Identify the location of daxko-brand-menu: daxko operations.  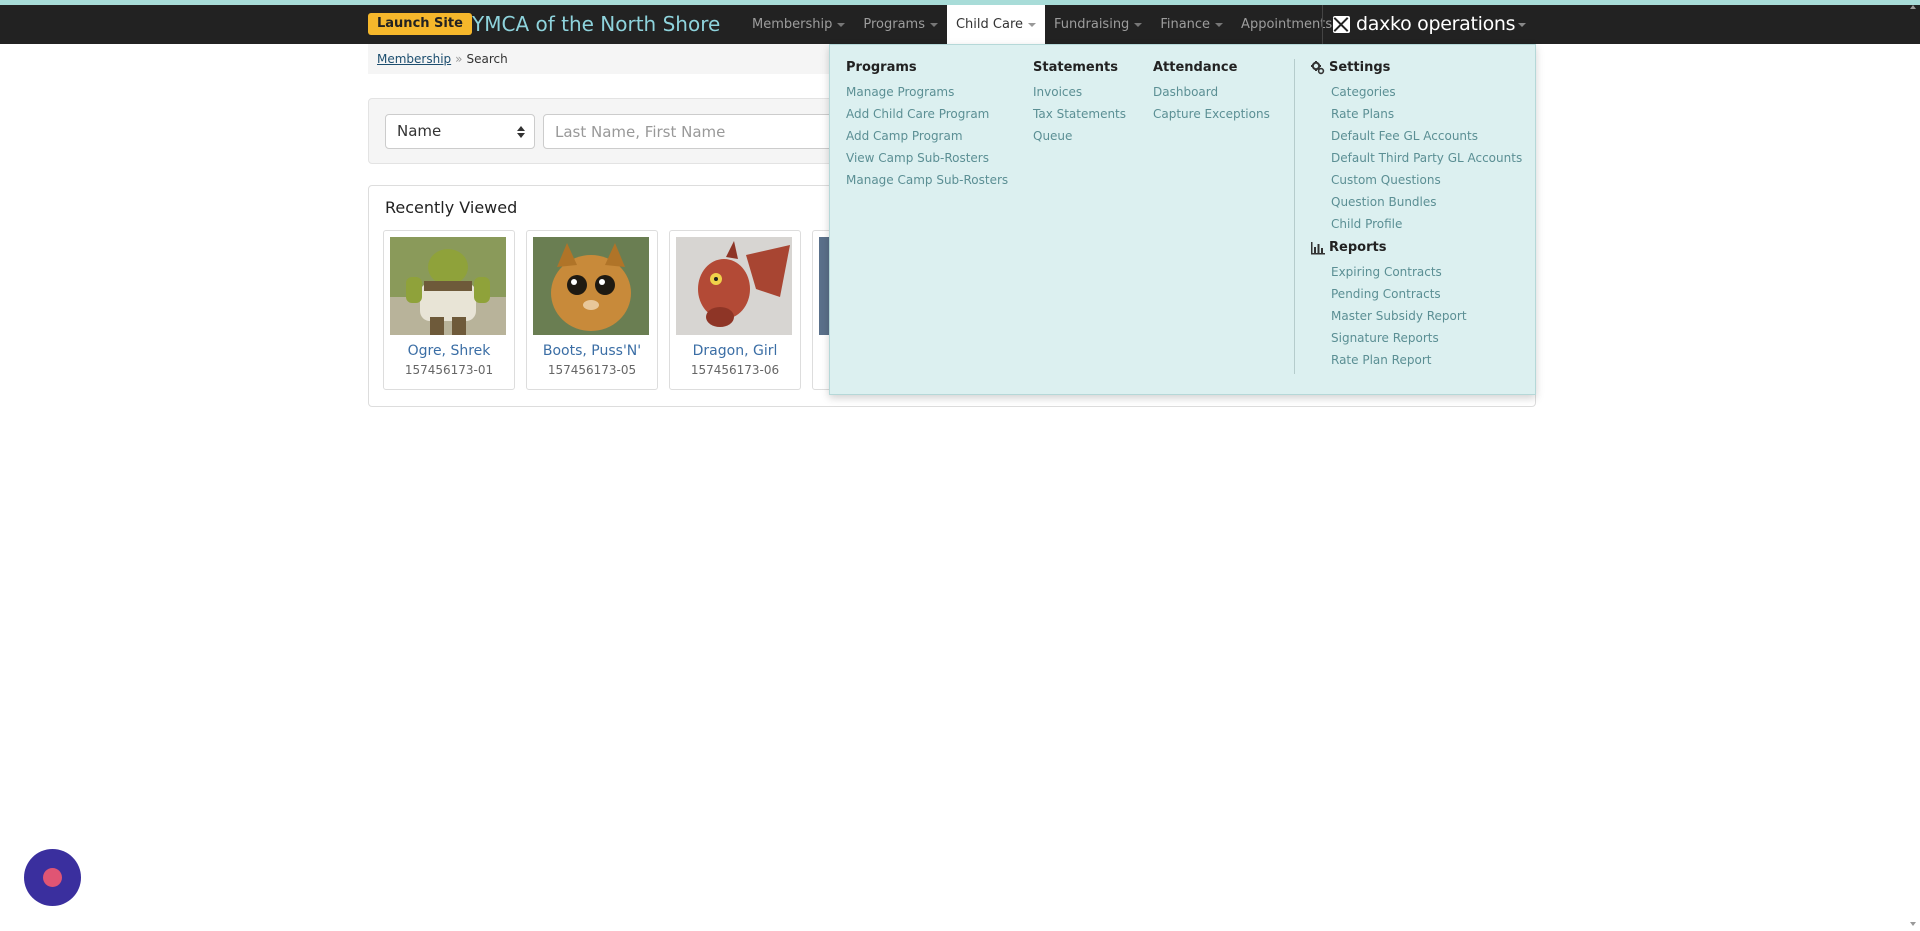
(1429, 24).